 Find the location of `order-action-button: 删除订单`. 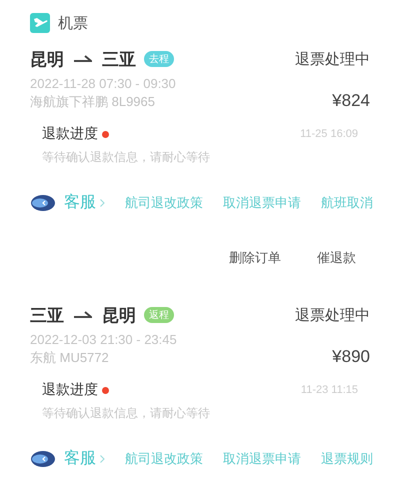

order-action-button: 删除订单 is located at coordinates (255, 258).